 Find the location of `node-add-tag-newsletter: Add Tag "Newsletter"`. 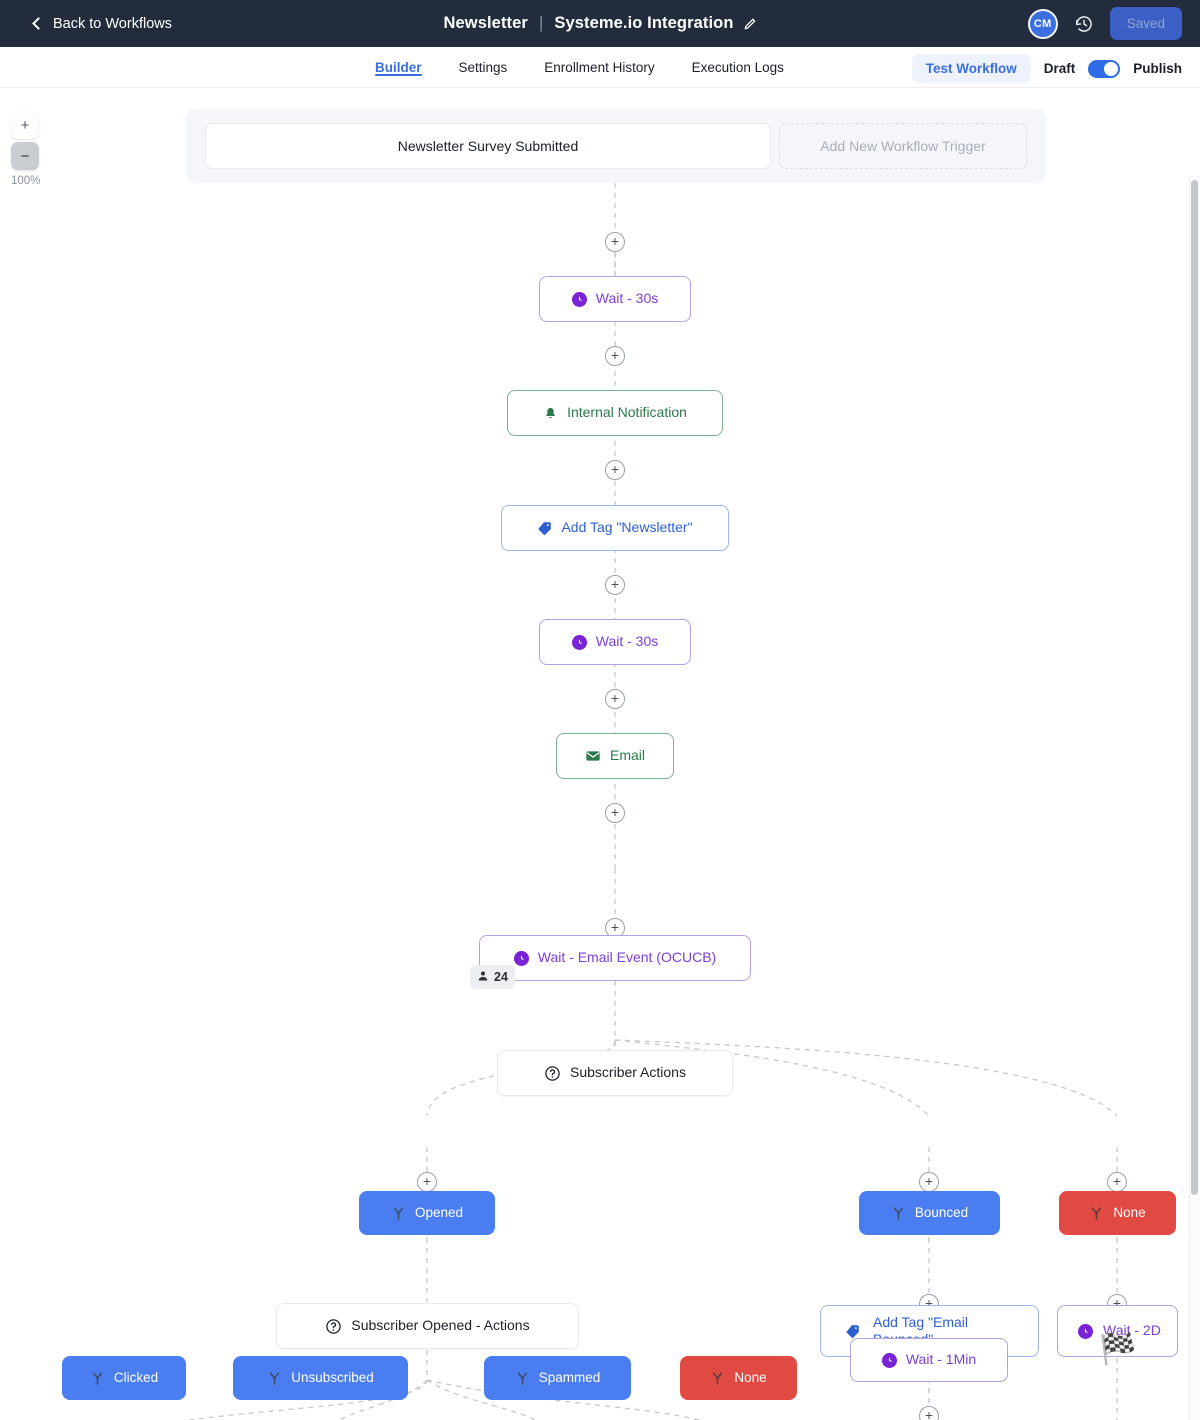

node-add-tag-newsletter: Add Tag "Newsletter" is located at coordinates (615, 528).